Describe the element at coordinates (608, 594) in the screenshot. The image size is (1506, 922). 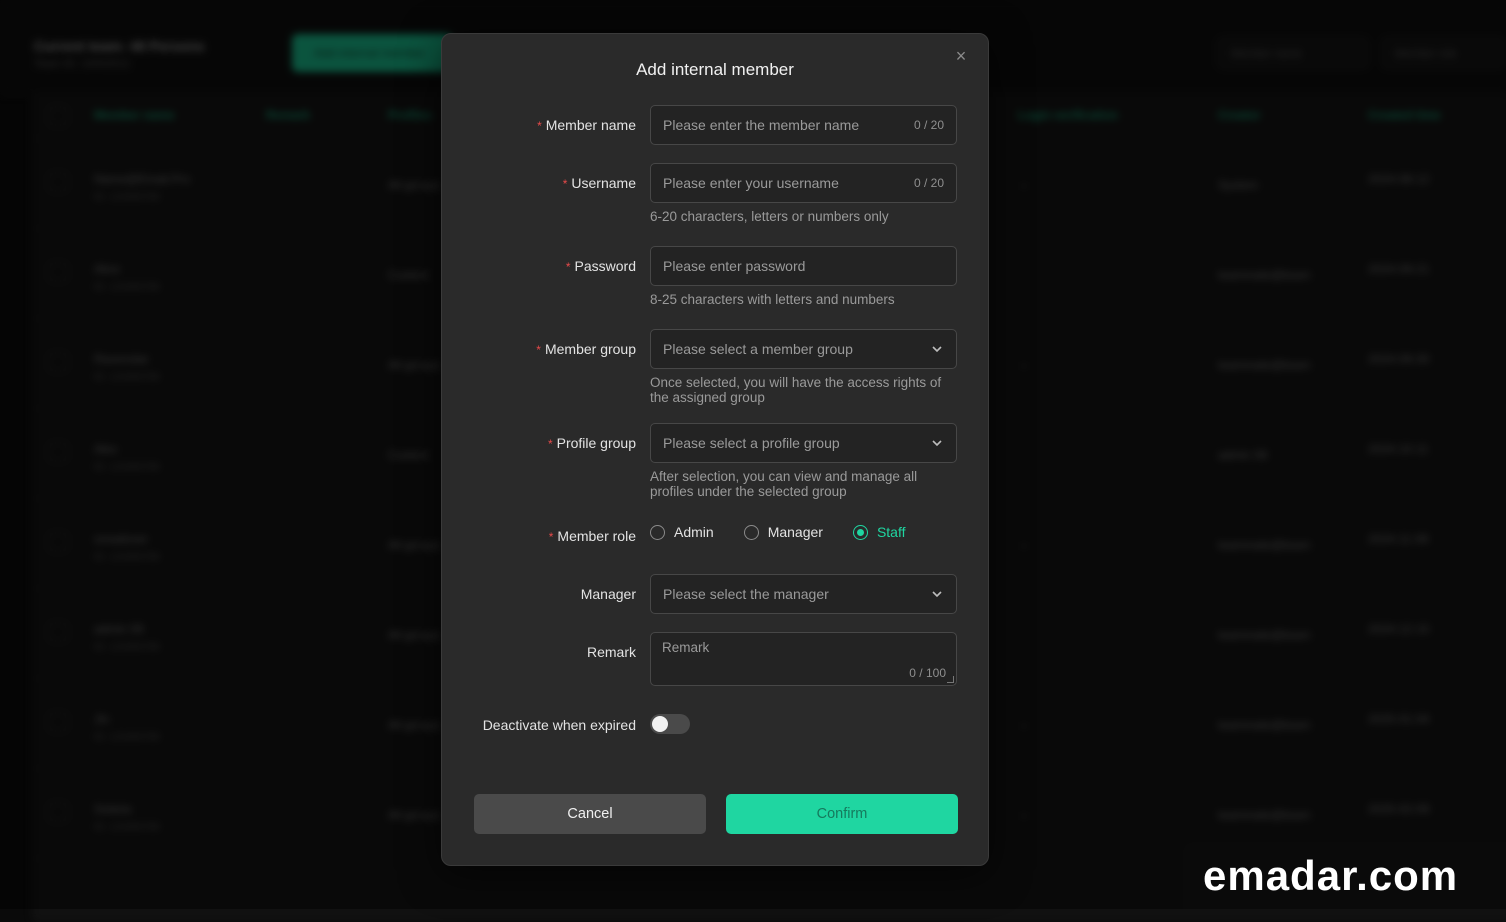
I see `manager-label: Manager` at that location.